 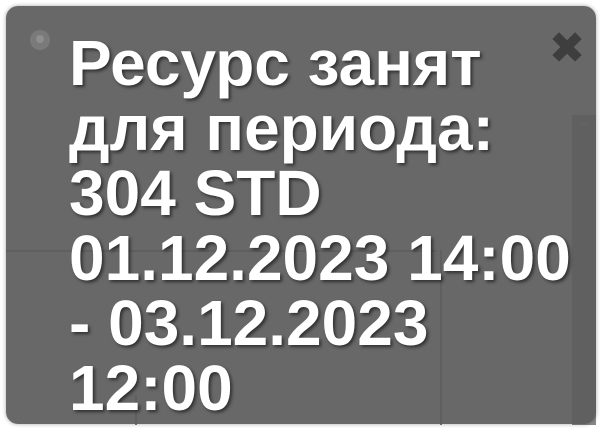 I want to click on toast-message-line: Ресурс занят, so click(x=275, y=63).